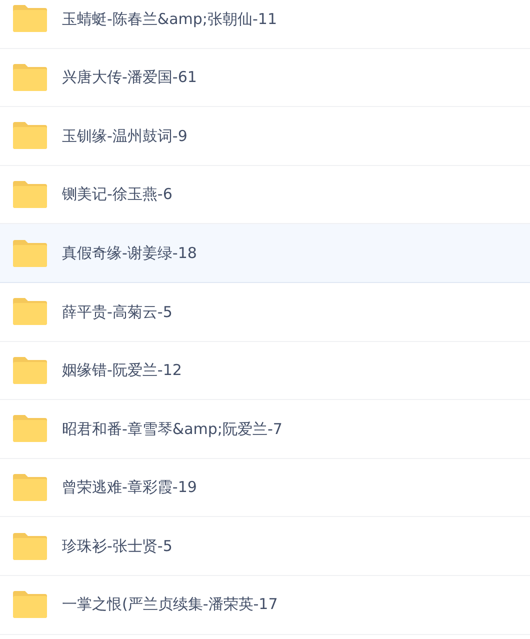 The width and height of the screenshot is (530, 639). I want to click on folder-name: 兴唐大传-潘爱国-61, so click(129, 77).